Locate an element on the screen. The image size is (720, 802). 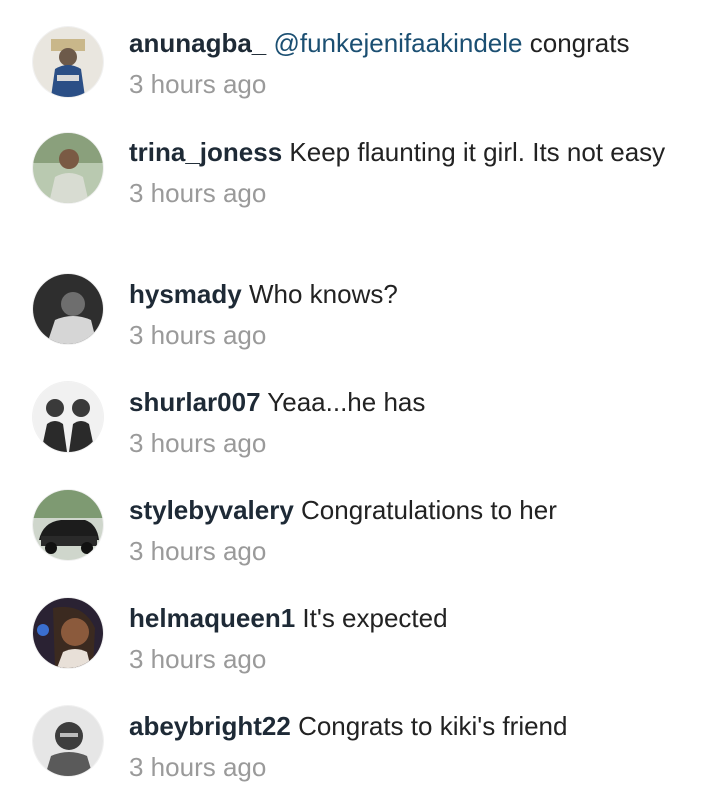
comment-text: anunagba_ @funkejenifaakindele congrats is located at coordinates (409, 43).